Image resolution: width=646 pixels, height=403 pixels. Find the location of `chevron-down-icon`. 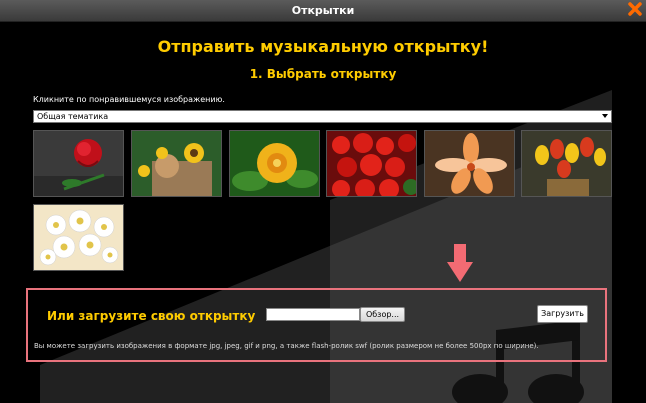

chevron-down-icon is located at coordinates (605, 116).